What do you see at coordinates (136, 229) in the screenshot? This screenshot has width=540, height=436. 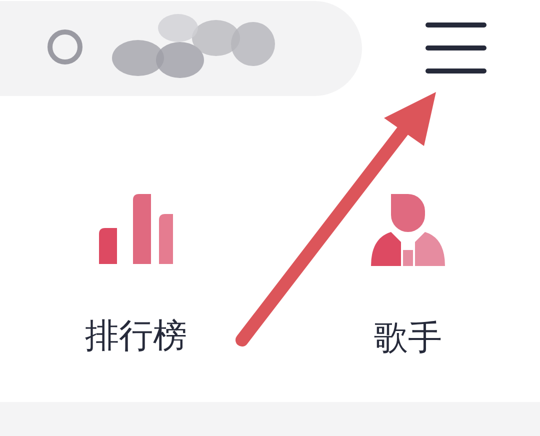 I see `bar-chart-icon` at bounding box center [136, 229].